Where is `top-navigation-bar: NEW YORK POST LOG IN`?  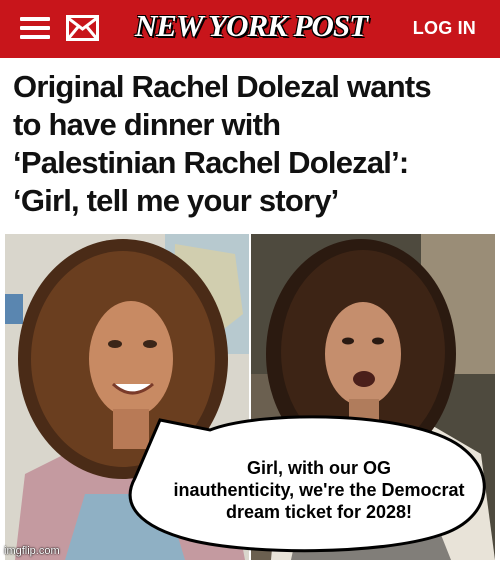 top-navigation-bar: NEW YORK POST LOG IN is located at coordinates (250, 29).